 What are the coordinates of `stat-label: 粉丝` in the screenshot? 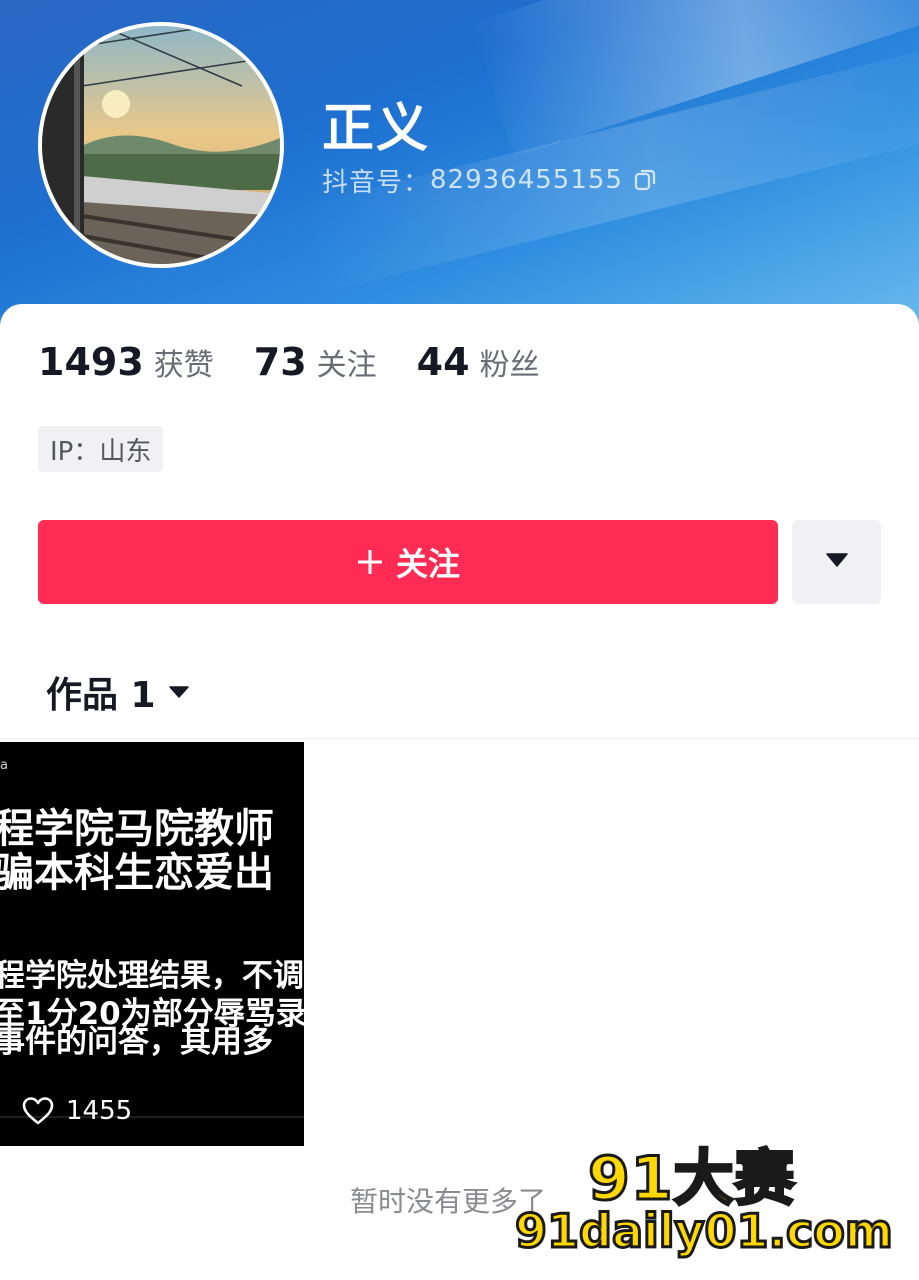 It's located at (509, 365).